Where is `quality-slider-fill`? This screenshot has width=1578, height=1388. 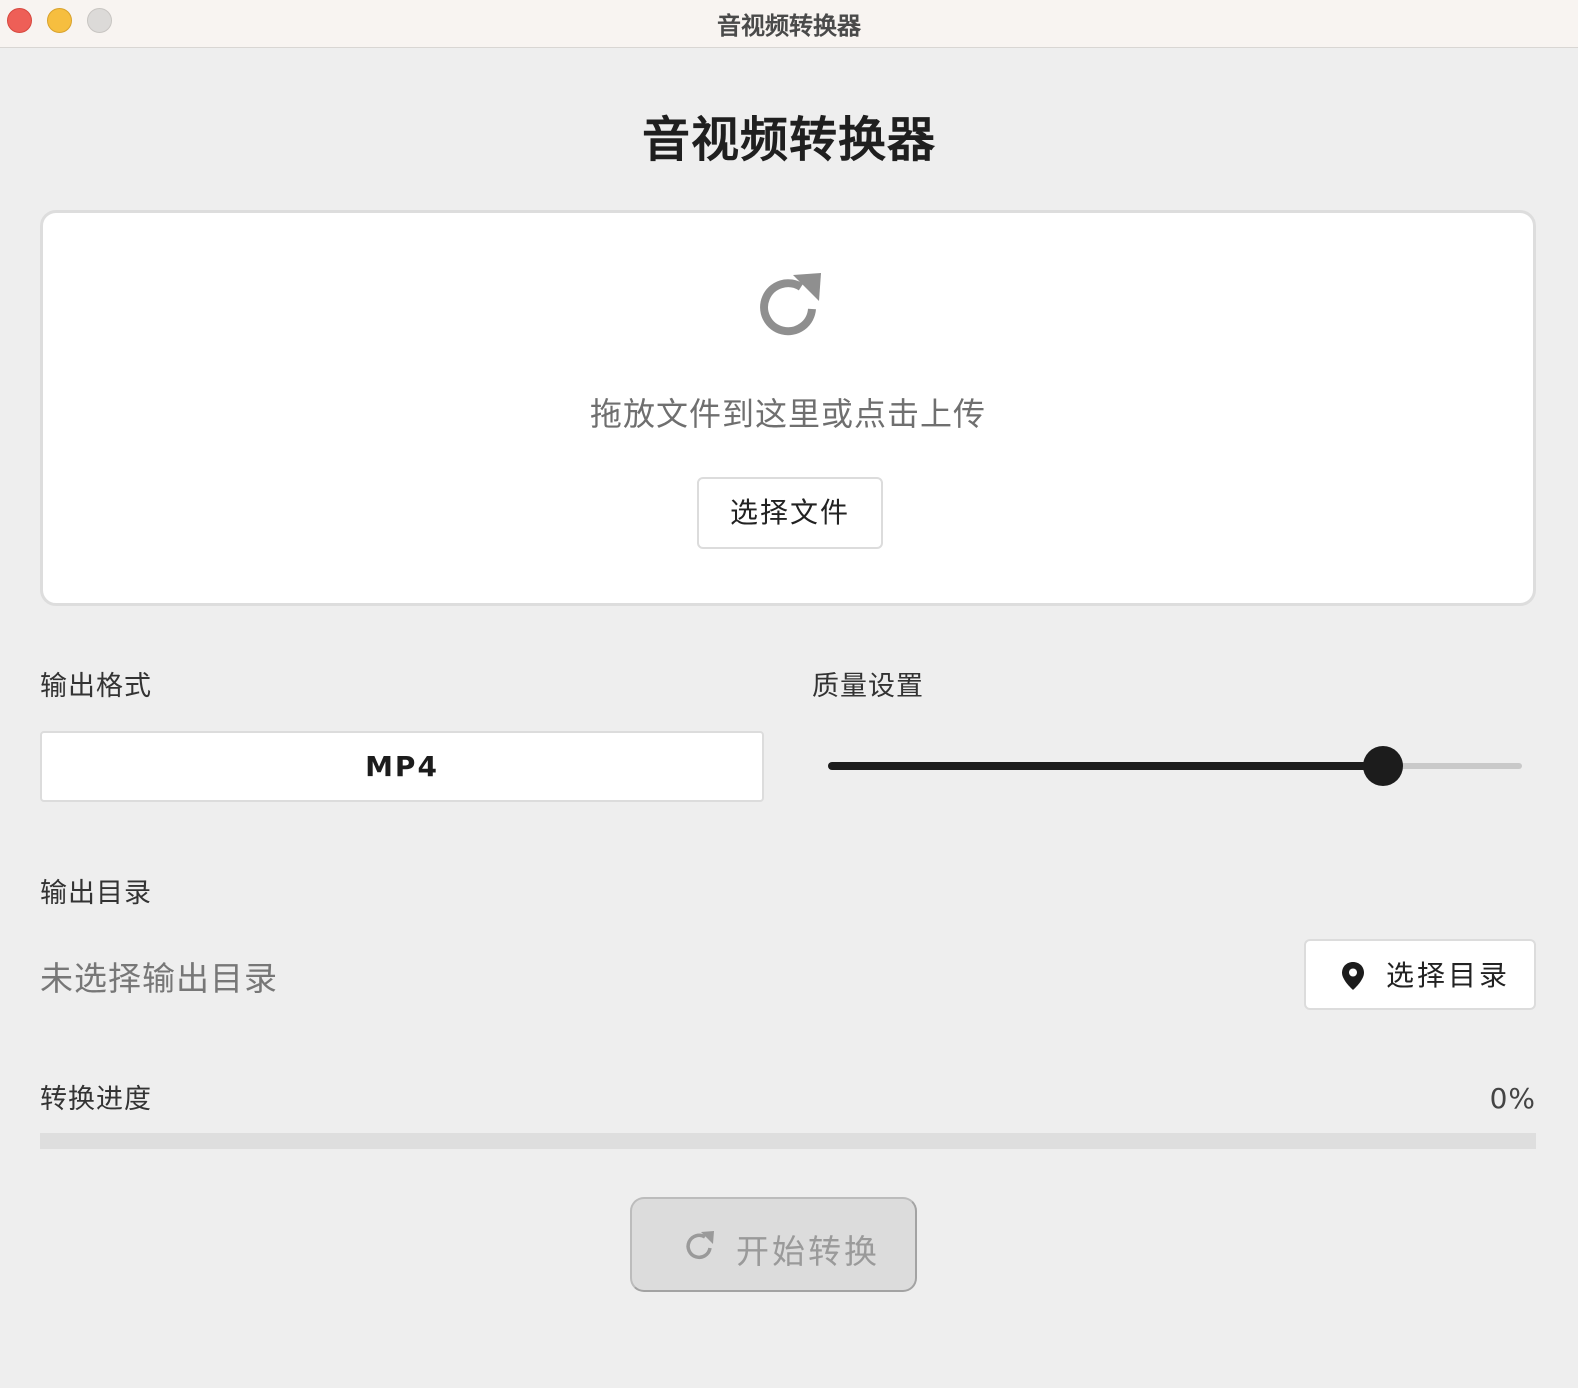 quality-slider-fill is located at coordinates (1106, 766).